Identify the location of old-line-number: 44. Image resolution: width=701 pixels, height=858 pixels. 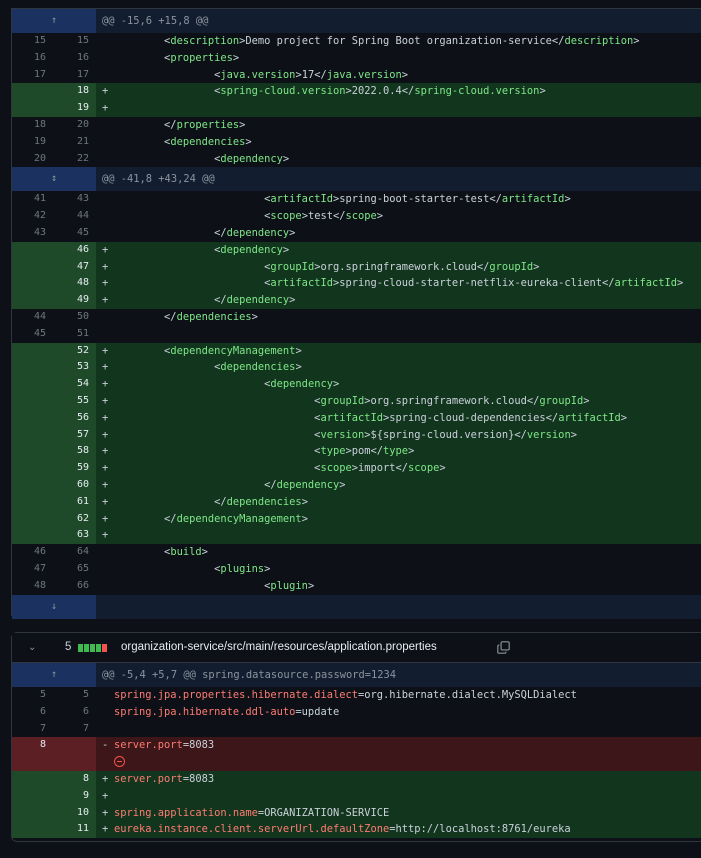
(33, 317).